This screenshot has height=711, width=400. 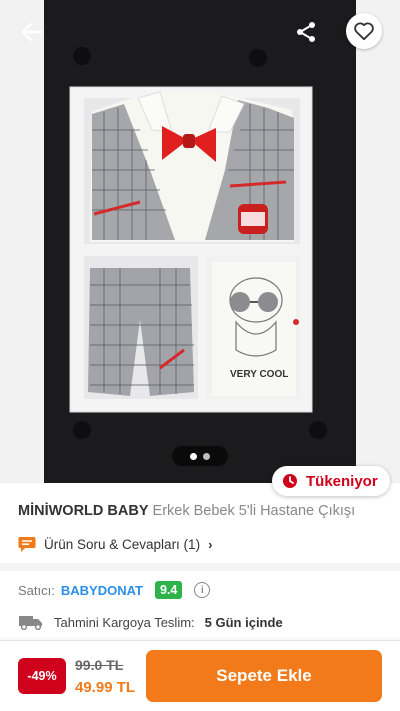 What do you see at coordinates (200, 567) in the screenshot?
I see `section-divider` at bounding box center [200, 567].